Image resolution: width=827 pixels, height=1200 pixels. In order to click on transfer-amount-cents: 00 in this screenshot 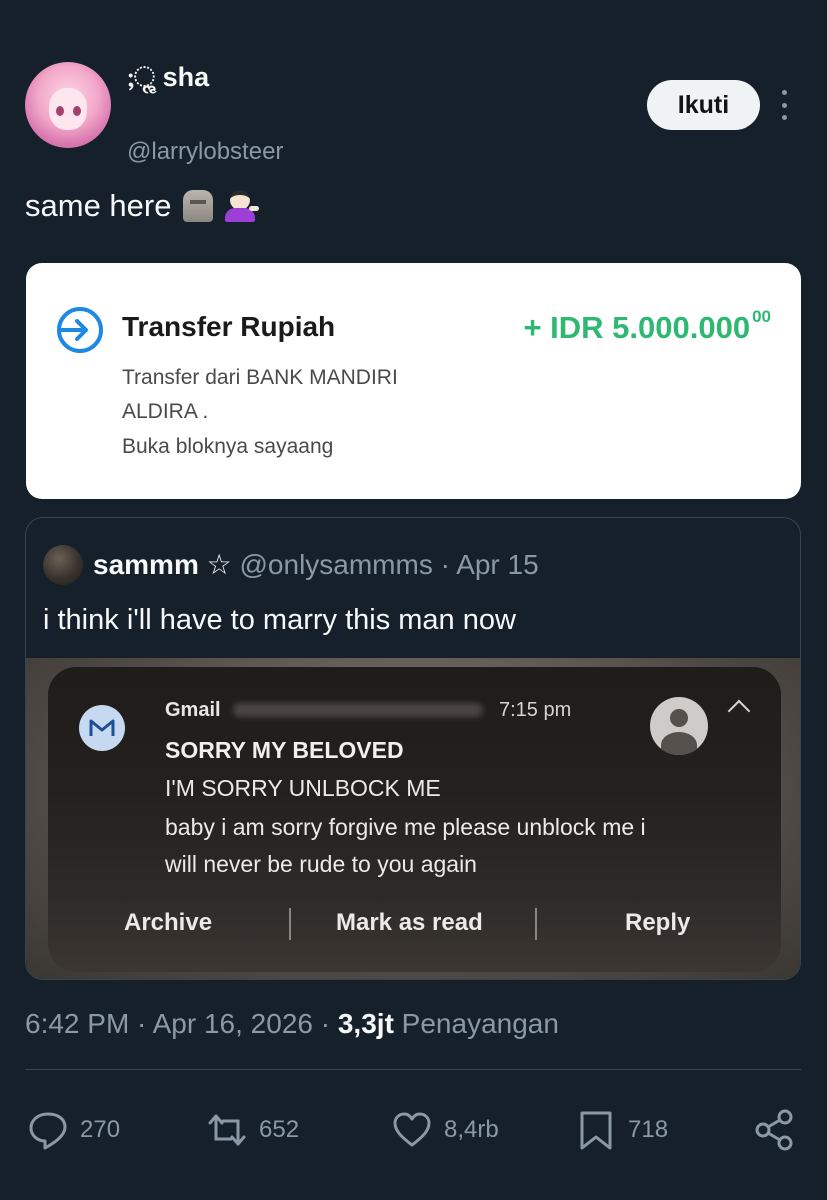, I will do `click(761, 316)`.